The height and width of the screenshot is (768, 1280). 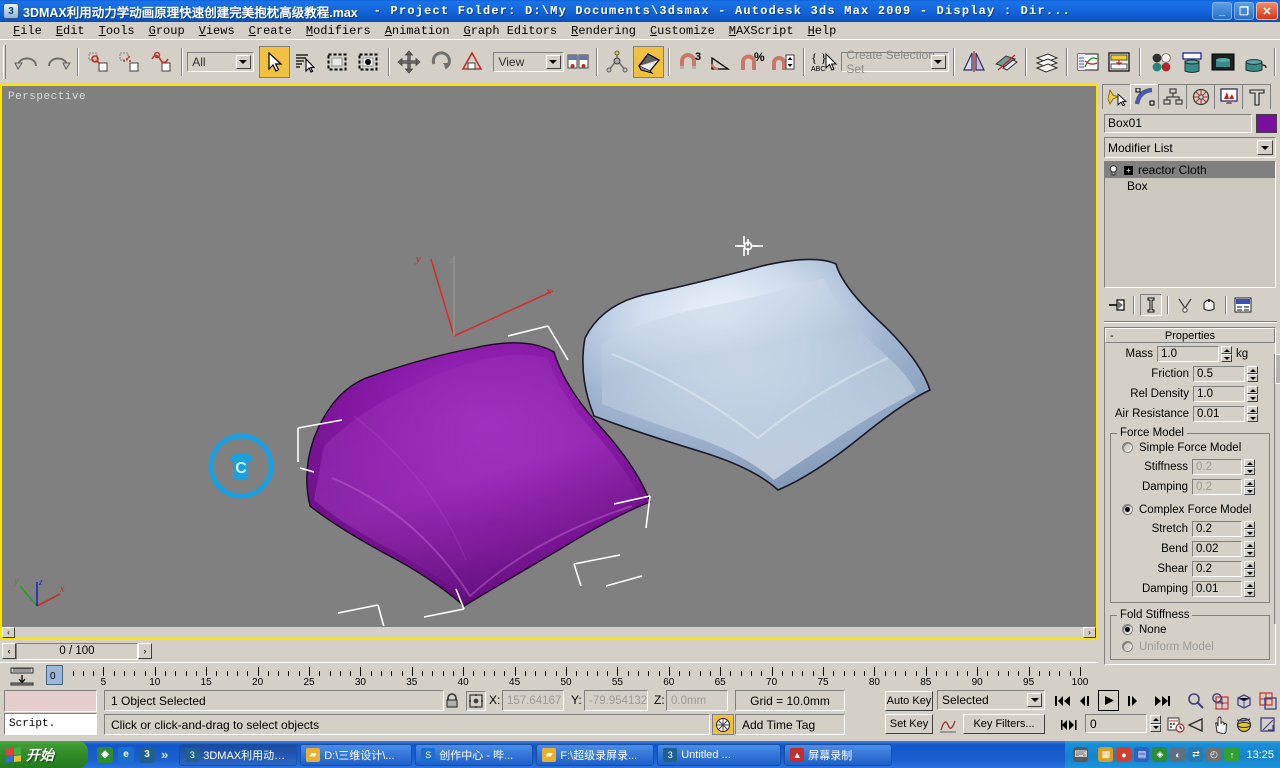 What do you see at coordinates (167, 31) in the screenshot?
I see `menu-item-group: Group` at bounding box center [167, 31].